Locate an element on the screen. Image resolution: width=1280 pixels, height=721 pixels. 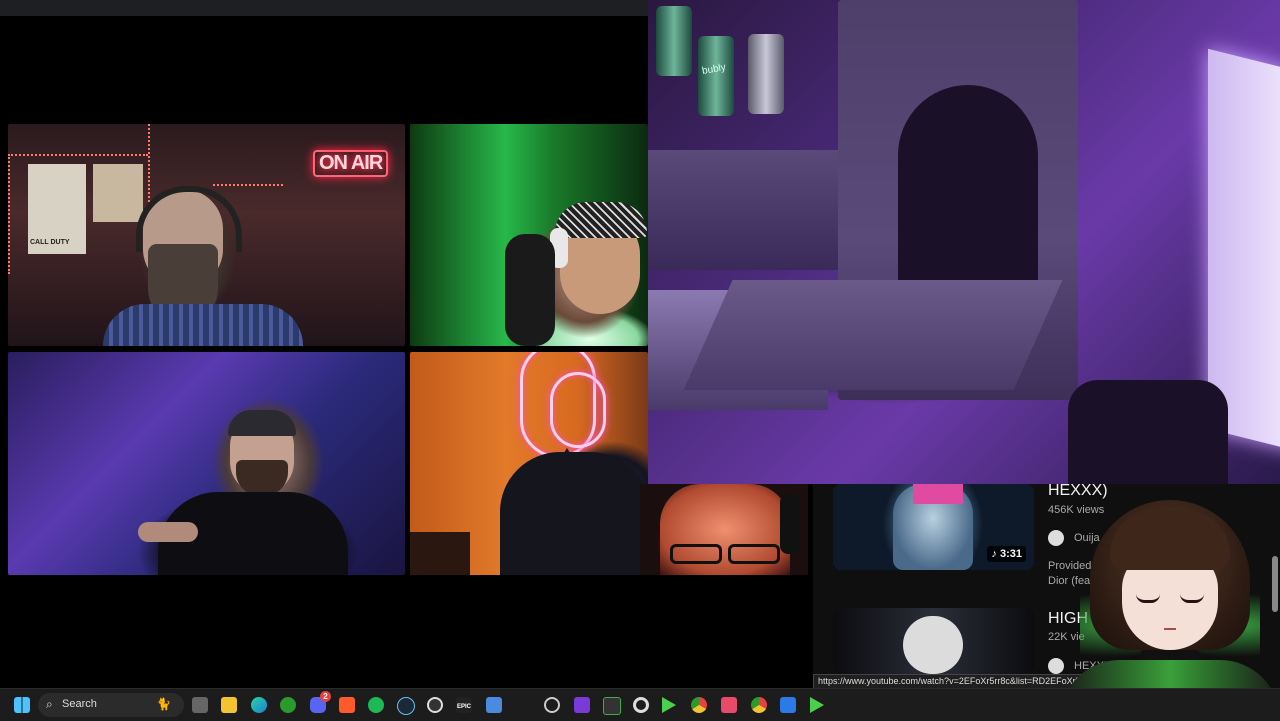
chair-back is located at coordinates (1148, 432).